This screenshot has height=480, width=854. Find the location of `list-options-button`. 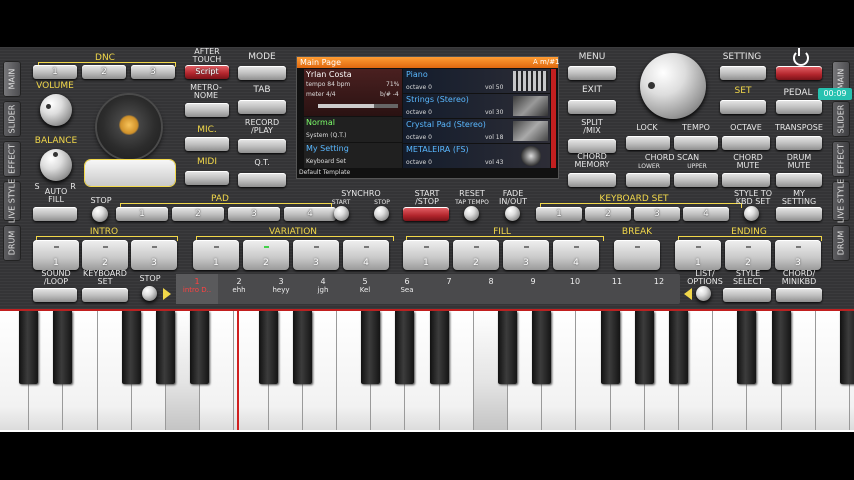

list-options-button is located at coordinates (703, 293).